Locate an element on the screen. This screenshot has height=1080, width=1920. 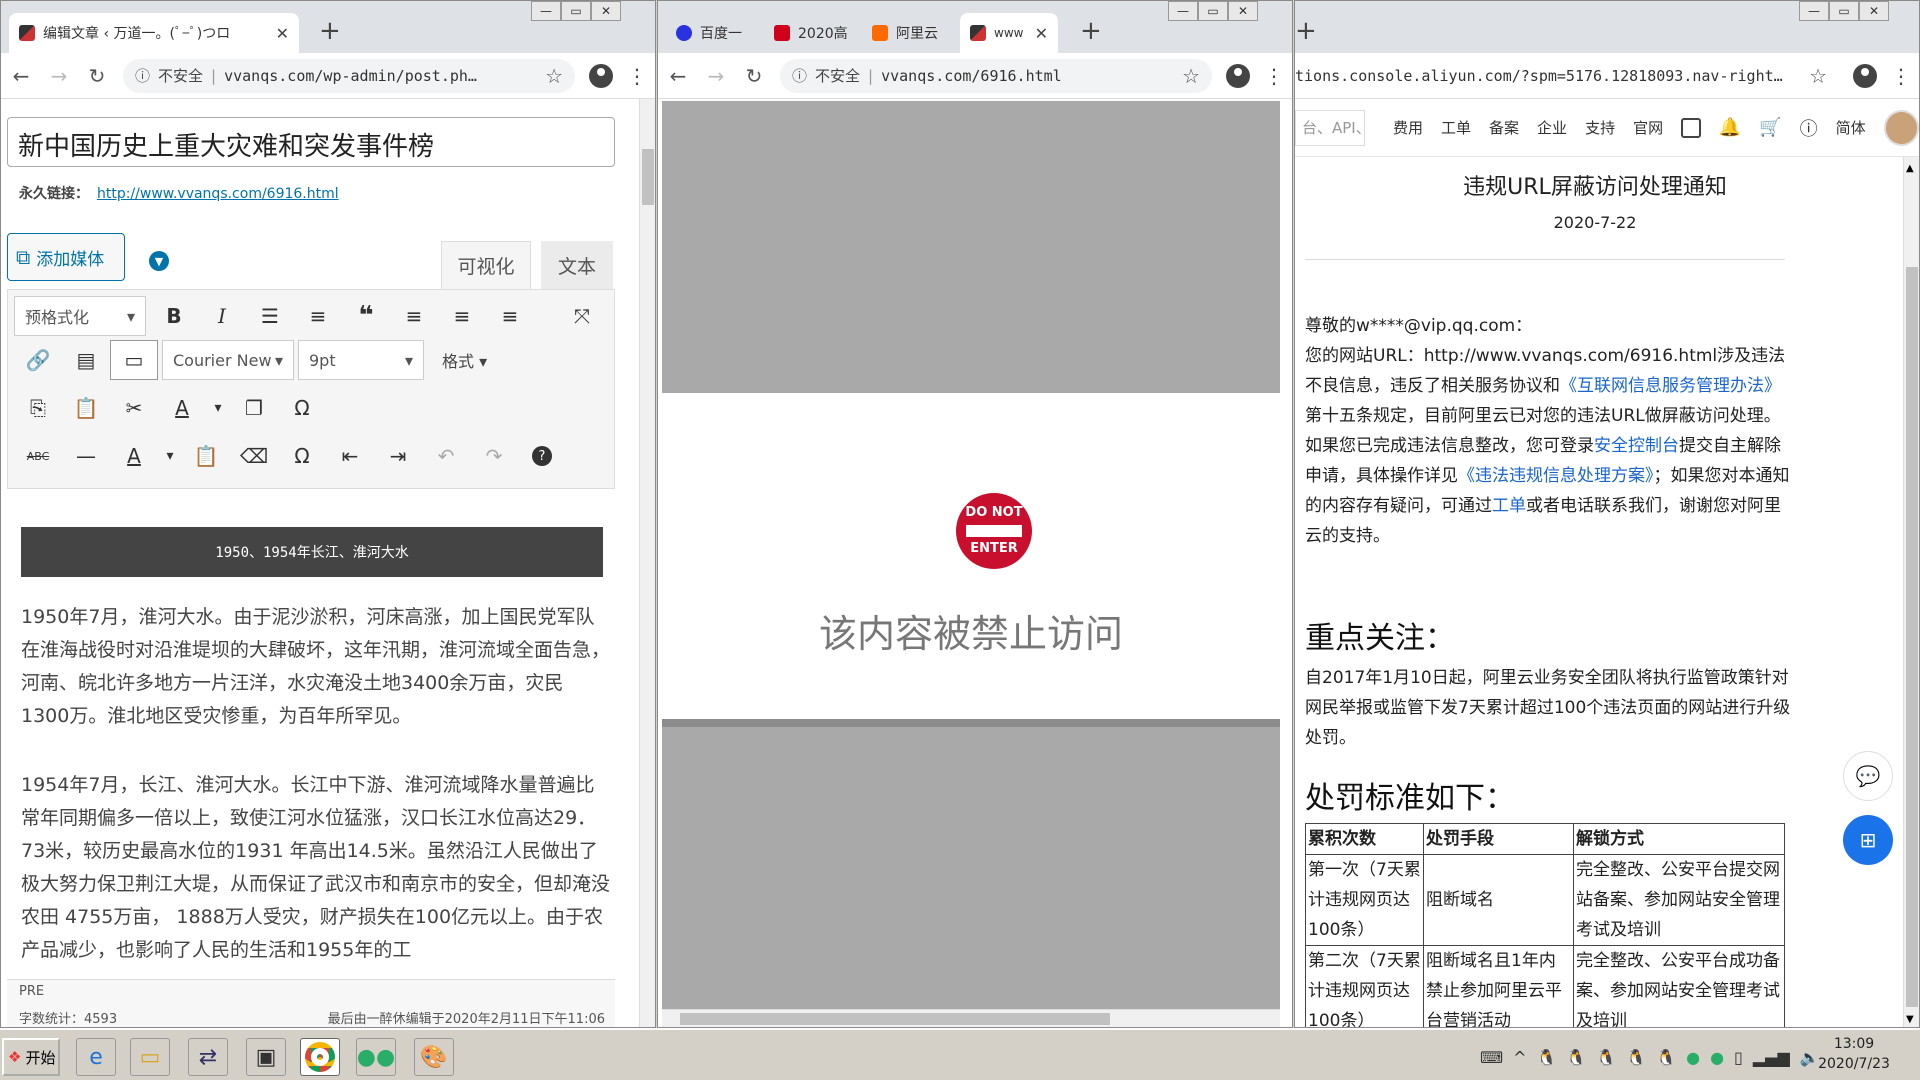
bold-icon: B is located at coordinates (174, 316).